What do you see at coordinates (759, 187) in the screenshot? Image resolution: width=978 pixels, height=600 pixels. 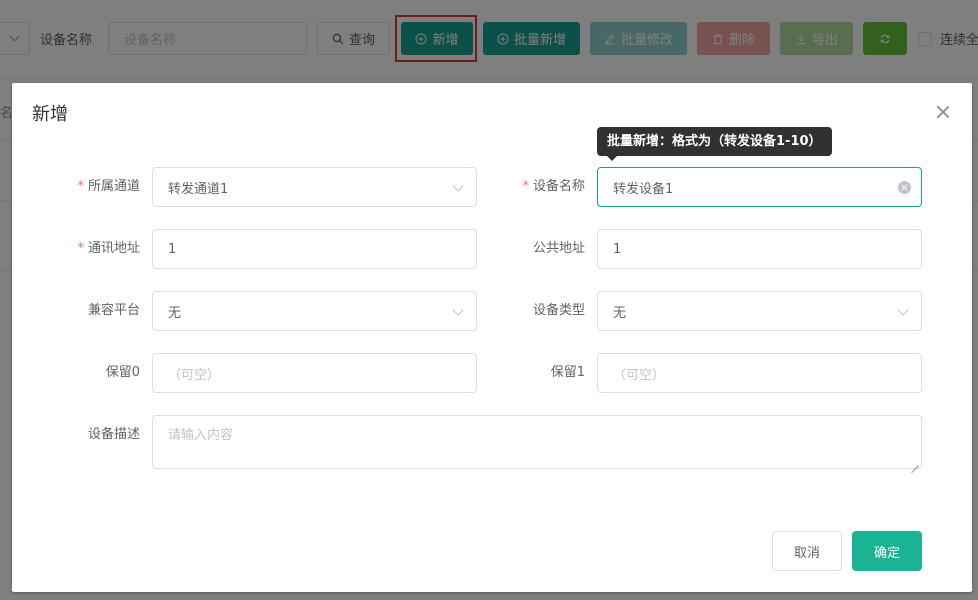 I see `device-name-input: 转发设备1` at bounding box center [759, 187].